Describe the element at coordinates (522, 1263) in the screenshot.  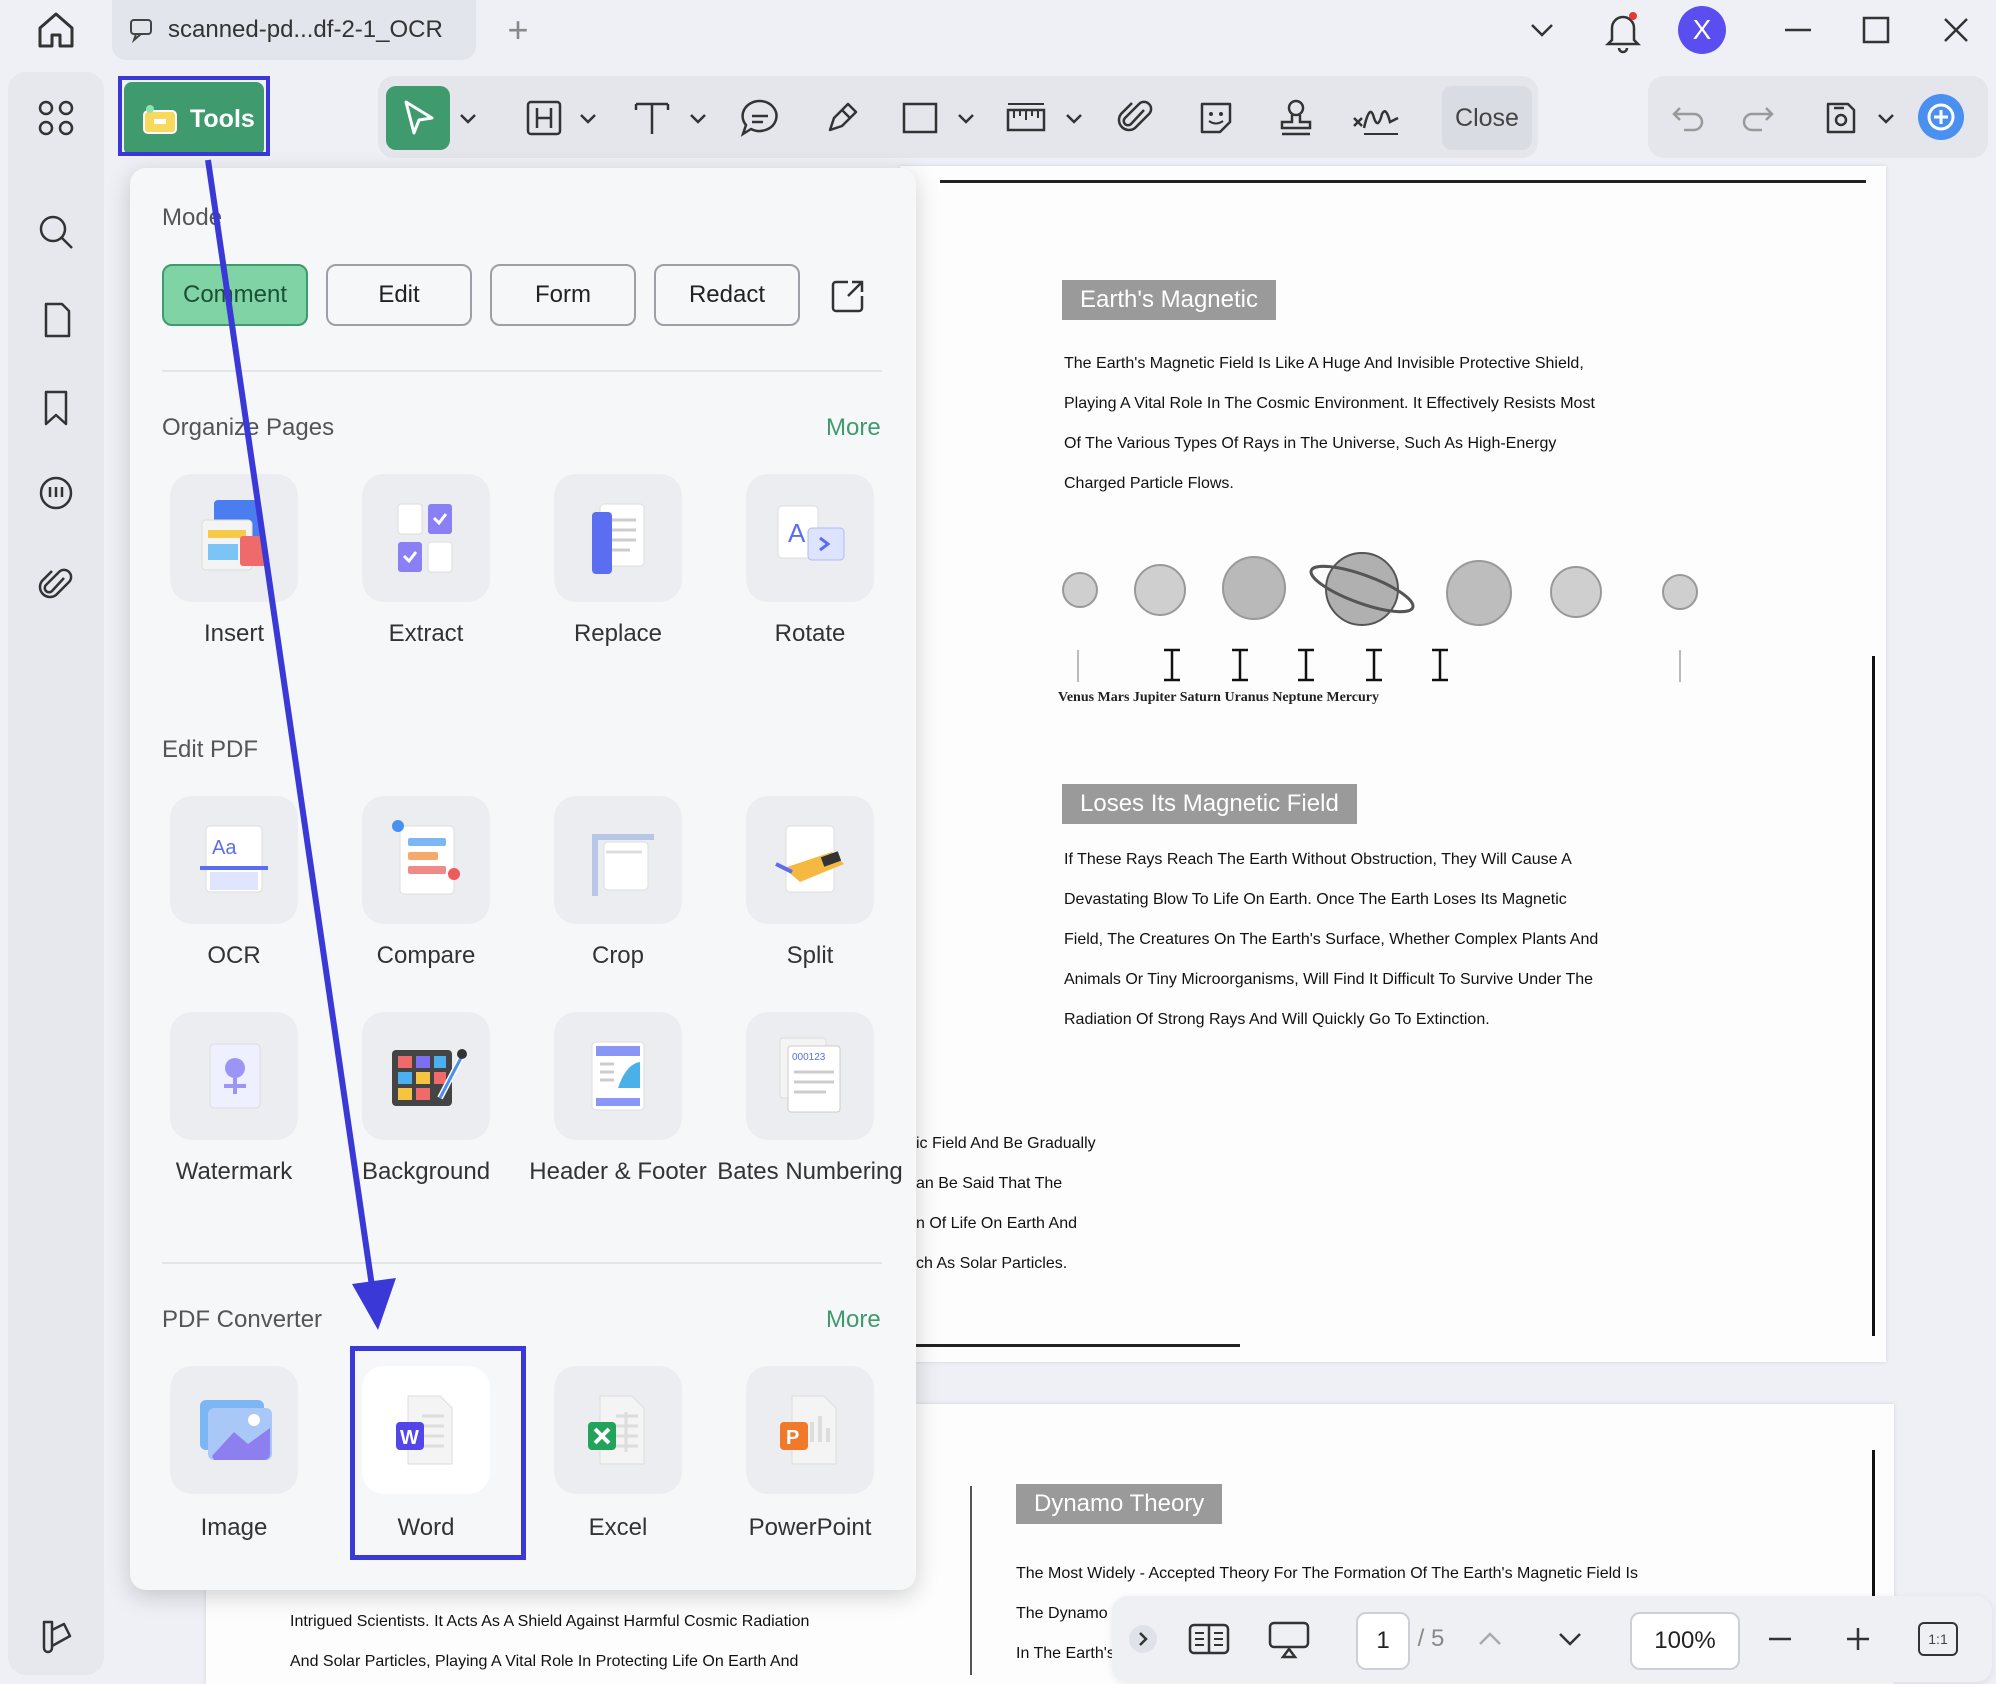
I see `divider` at that location.